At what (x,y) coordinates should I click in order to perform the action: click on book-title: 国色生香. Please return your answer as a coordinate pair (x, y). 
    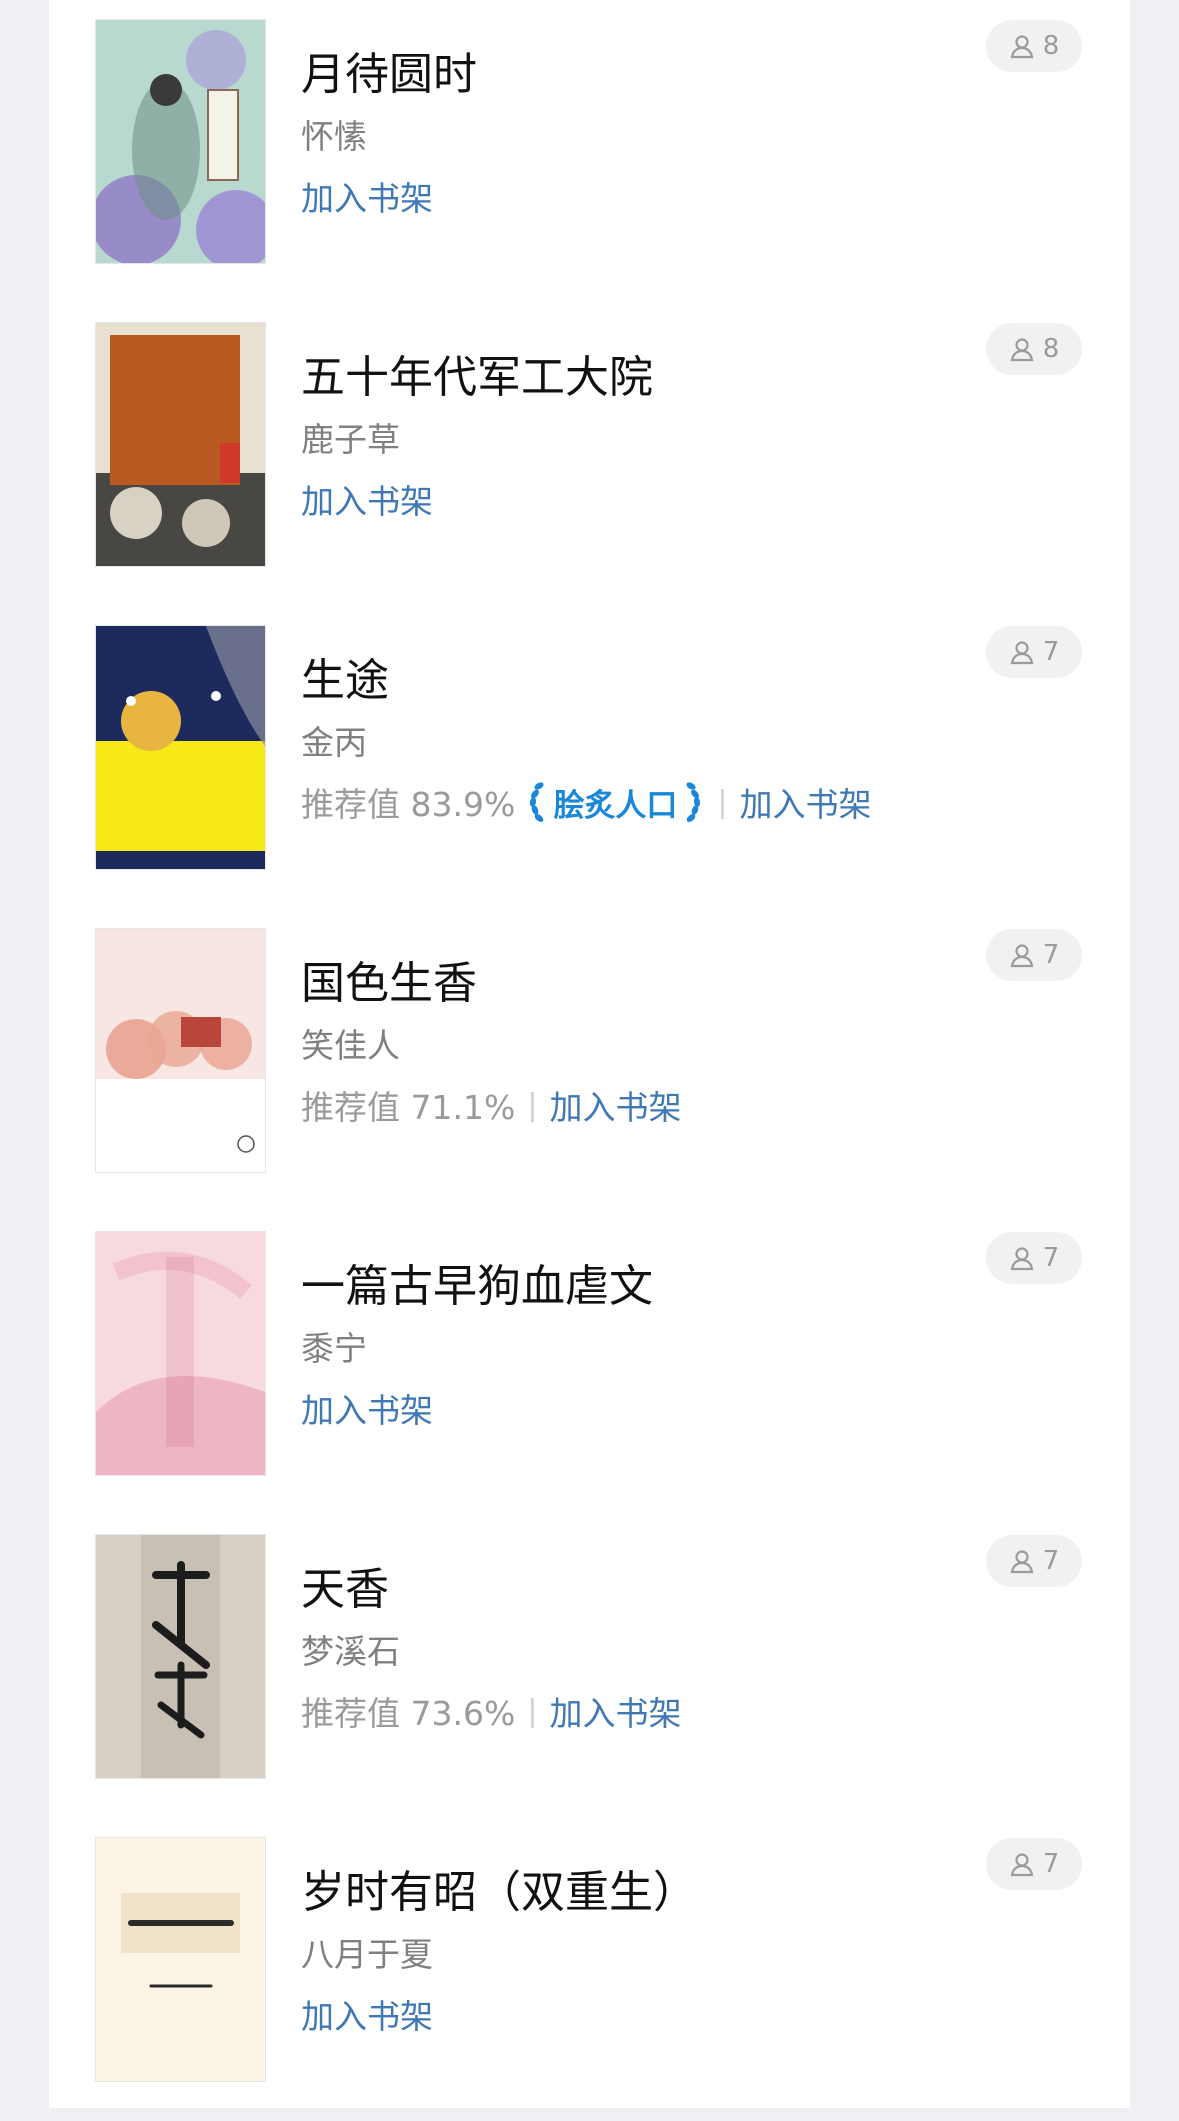
    Looking at the image, I should click on (389, 979).